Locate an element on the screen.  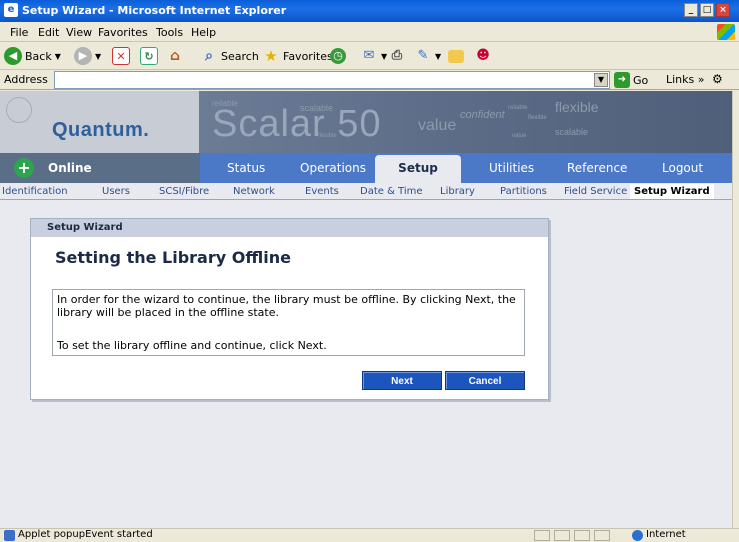
print-icon: ⎙ is located at coordinates (397, 55).